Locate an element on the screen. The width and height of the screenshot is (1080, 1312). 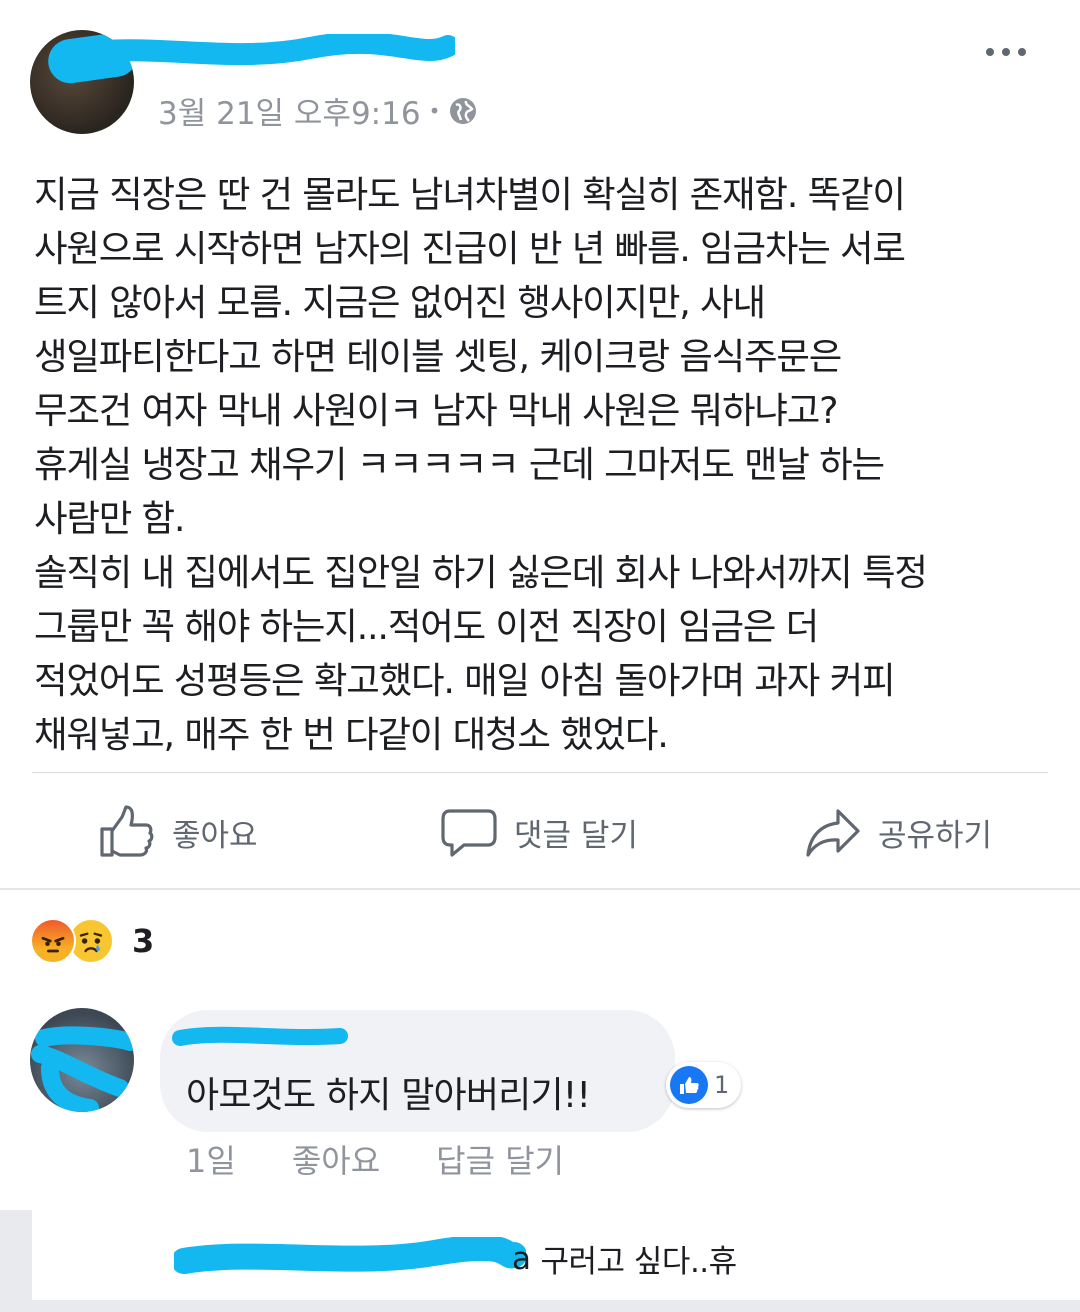
comment-bubble: 아모것도 하지 말아버리기!! is located at coordinates (417, 1071).